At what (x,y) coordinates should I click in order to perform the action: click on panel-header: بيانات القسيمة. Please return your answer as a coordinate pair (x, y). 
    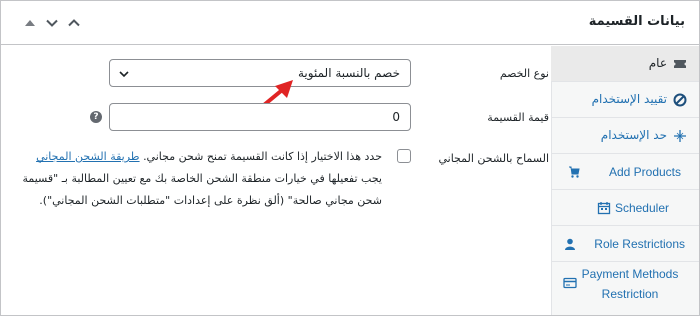
    Looking at the image, I should click on (350, 23).